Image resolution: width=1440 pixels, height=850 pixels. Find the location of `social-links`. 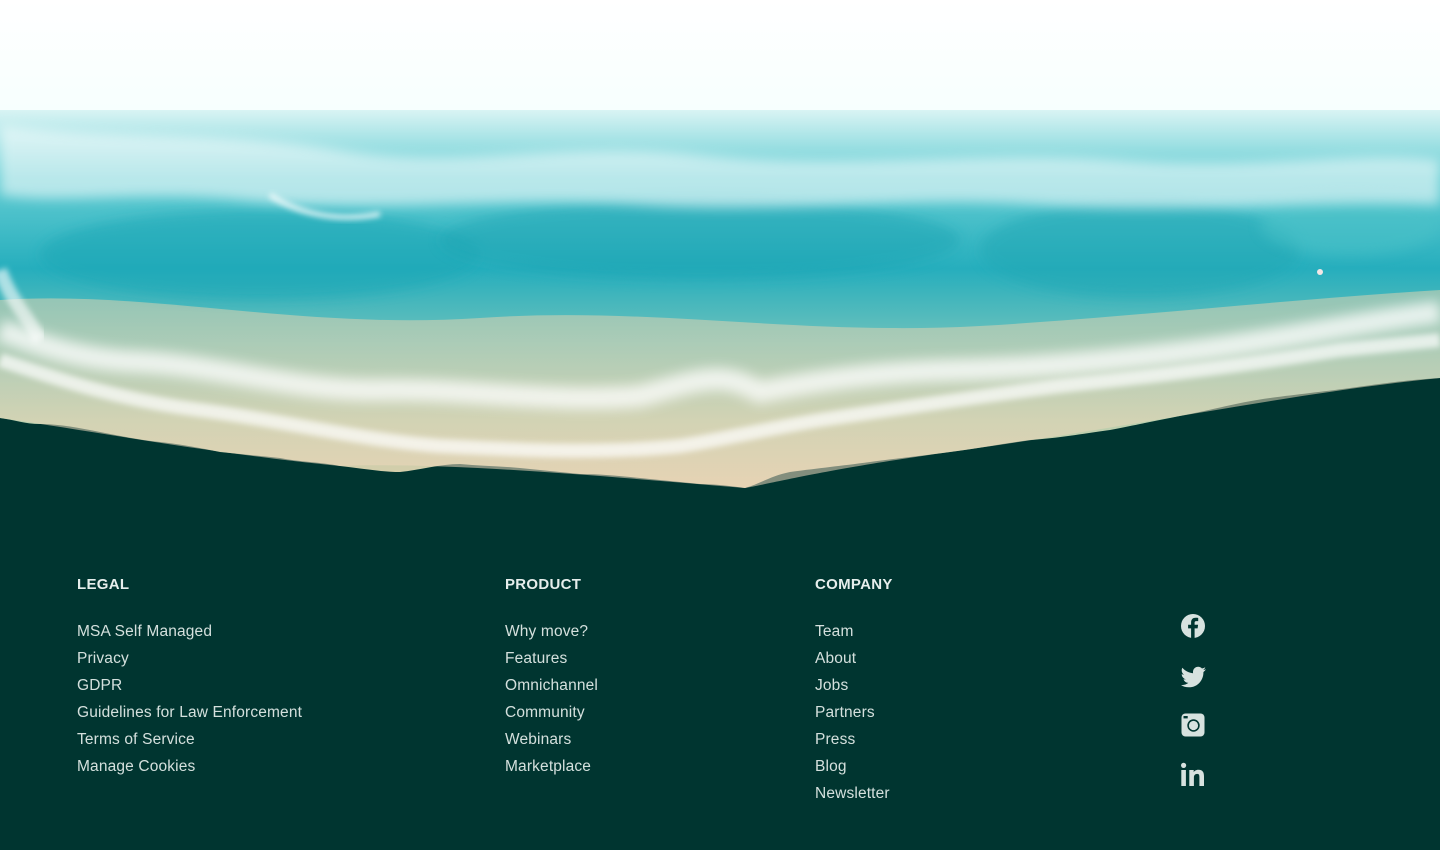

social-links is located at coordinates (1194, 710).